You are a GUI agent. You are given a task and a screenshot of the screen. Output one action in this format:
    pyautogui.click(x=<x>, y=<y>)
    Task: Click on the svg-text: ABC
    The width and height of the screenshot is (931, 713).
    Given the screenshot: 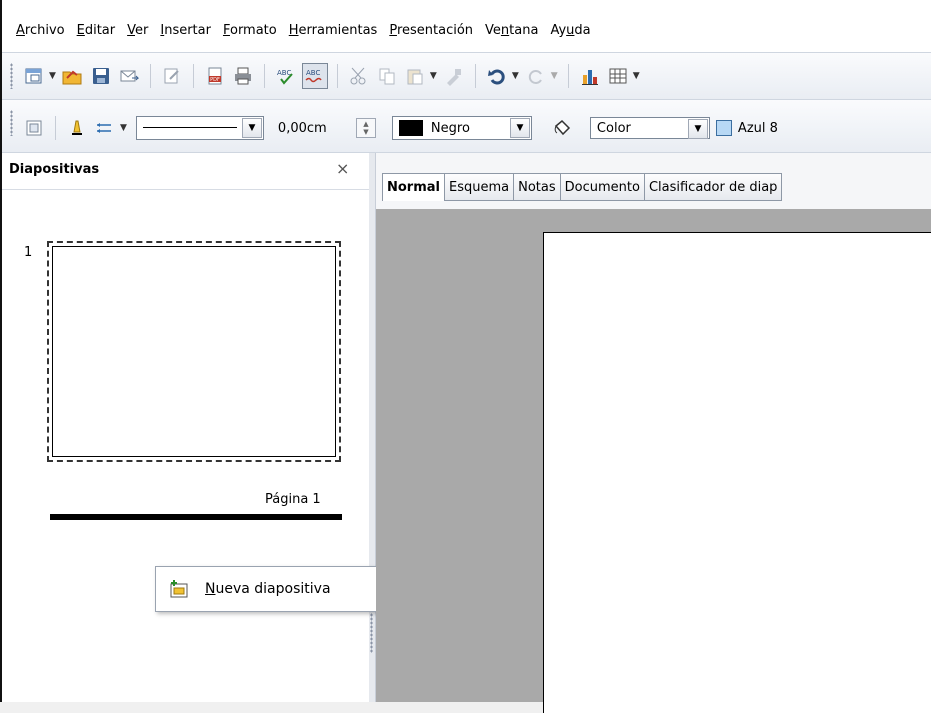 What is the action you would take?
    pyautogui.click(x=313, y=73)
    